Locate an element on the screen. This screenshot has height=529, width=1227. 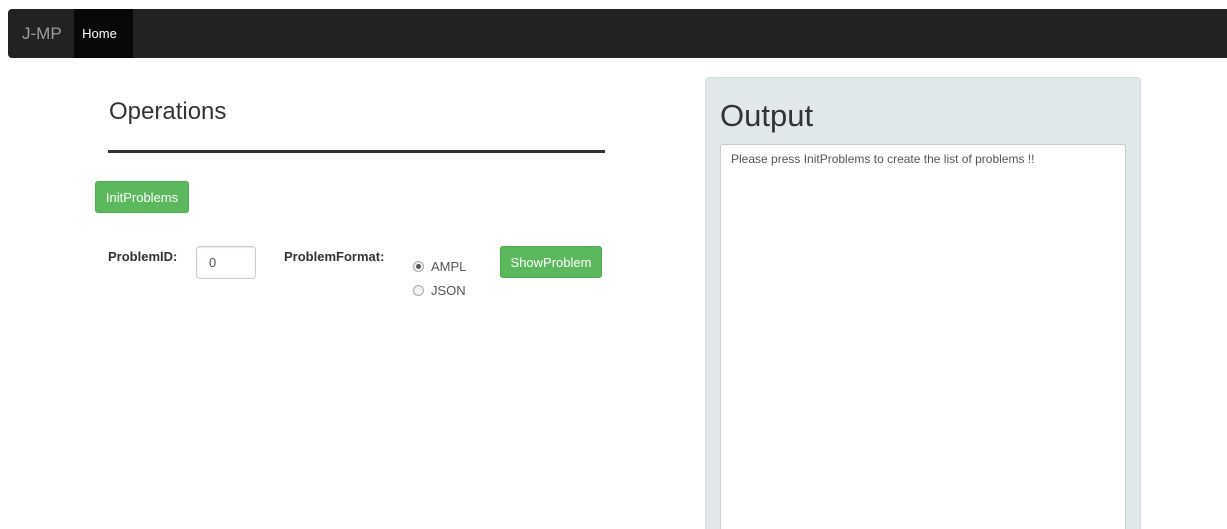
format-option-json: JSON is located at coordinates (439, 290).